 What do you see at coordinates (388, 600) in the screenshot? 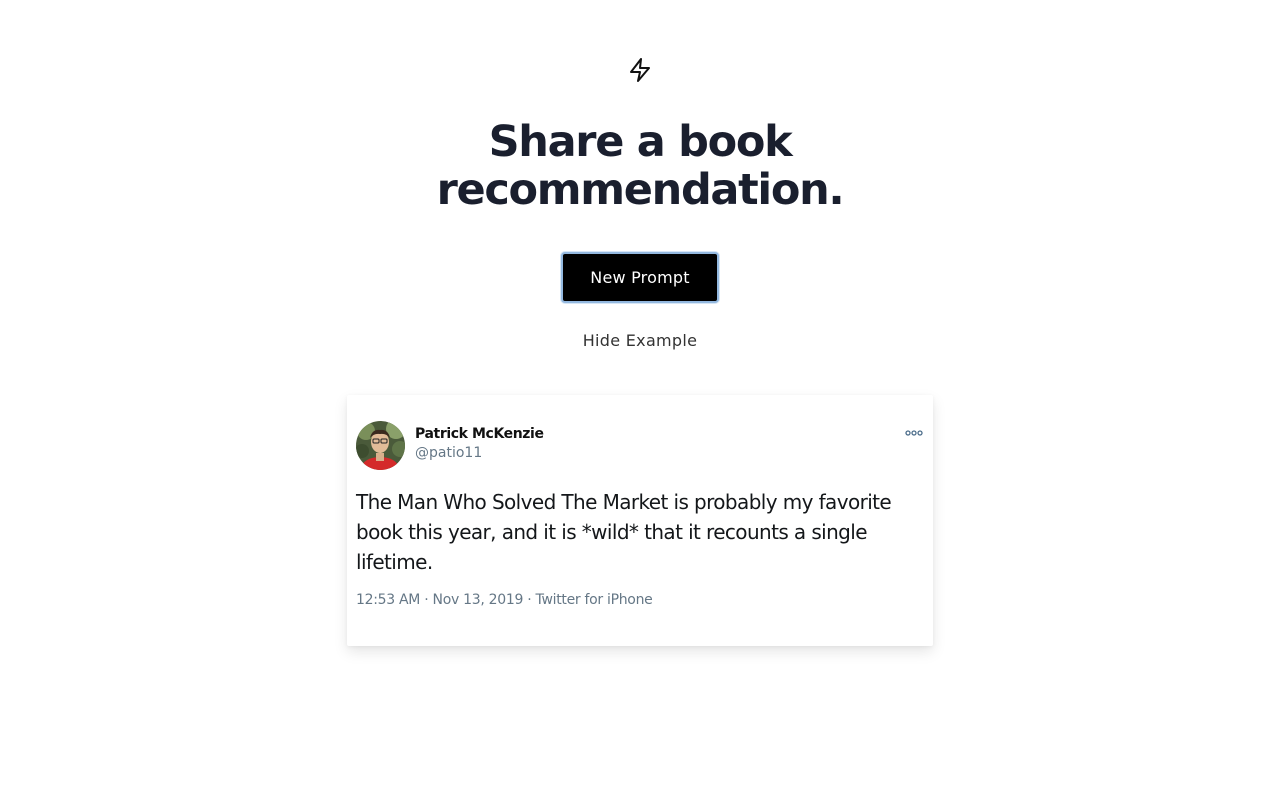
I see `tweet-time: 12:53 AM` at bounding box center [388, 600].